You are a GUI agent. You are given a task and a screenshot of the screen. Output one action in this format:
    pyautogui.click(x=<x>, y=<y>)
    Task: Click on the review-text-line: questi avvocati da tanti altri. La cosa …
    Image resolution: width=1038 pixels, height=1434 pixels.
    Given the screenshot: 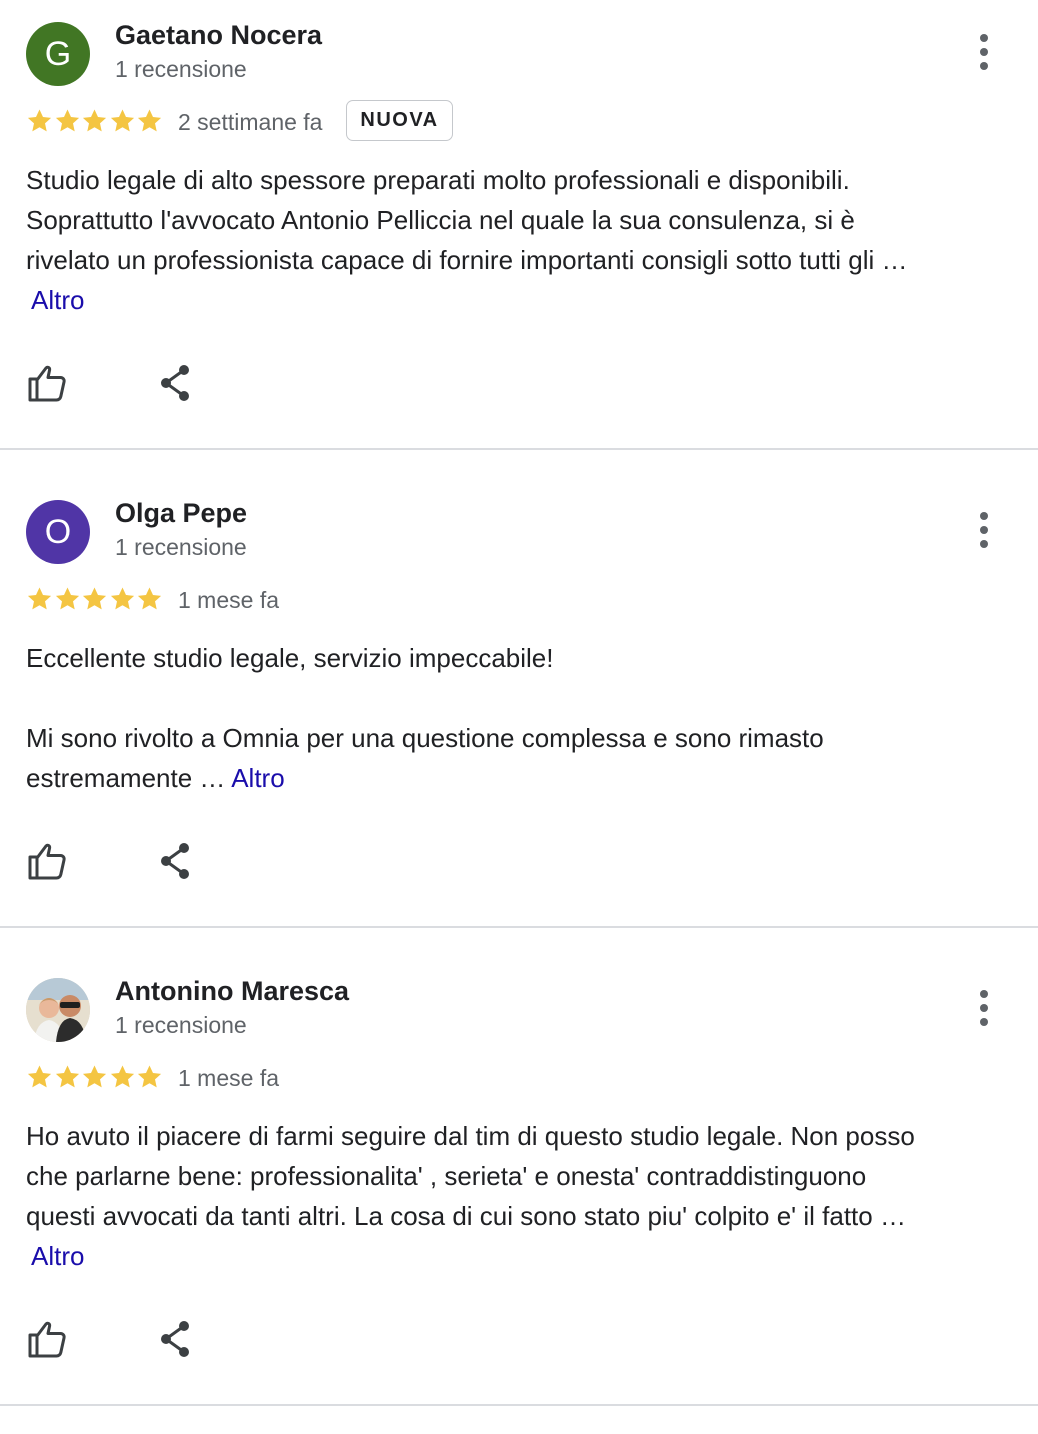 What is the action you would take?
    pyautogui.click(x=466, y=1216)
    